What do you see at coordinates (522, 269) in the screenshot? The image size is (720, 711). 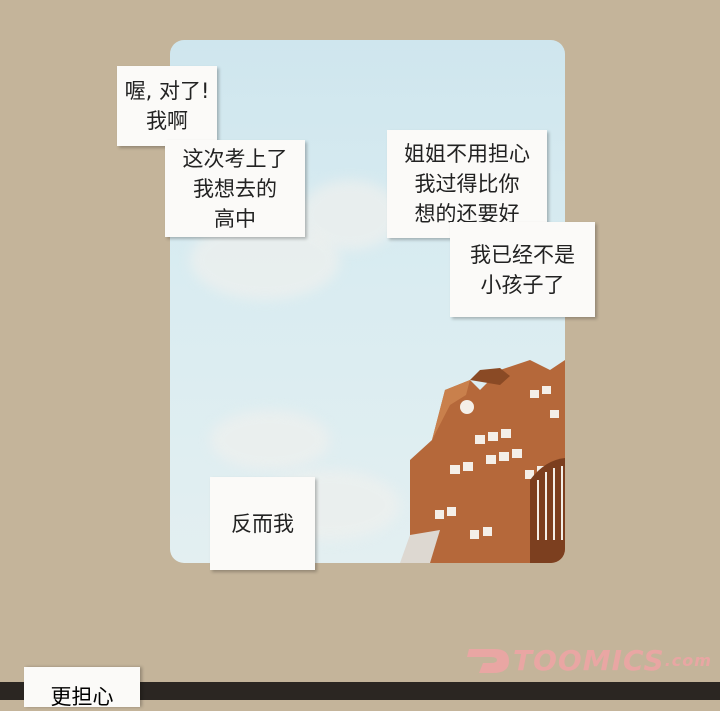 I see `speech-bubble: 我已经不是 小孩子了` at bounding box center [522, 269].